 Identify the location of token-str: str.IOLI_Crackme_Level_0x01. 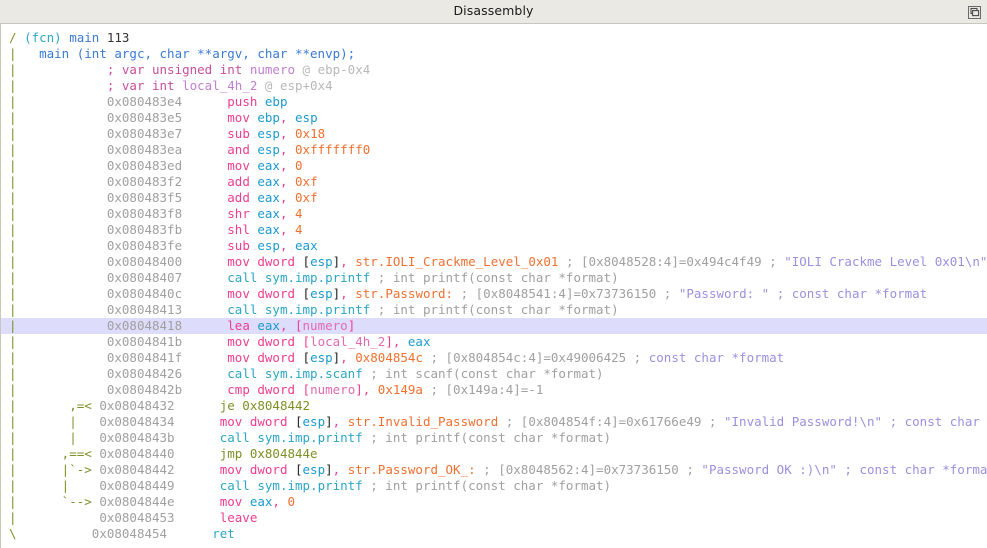
(457, 261).